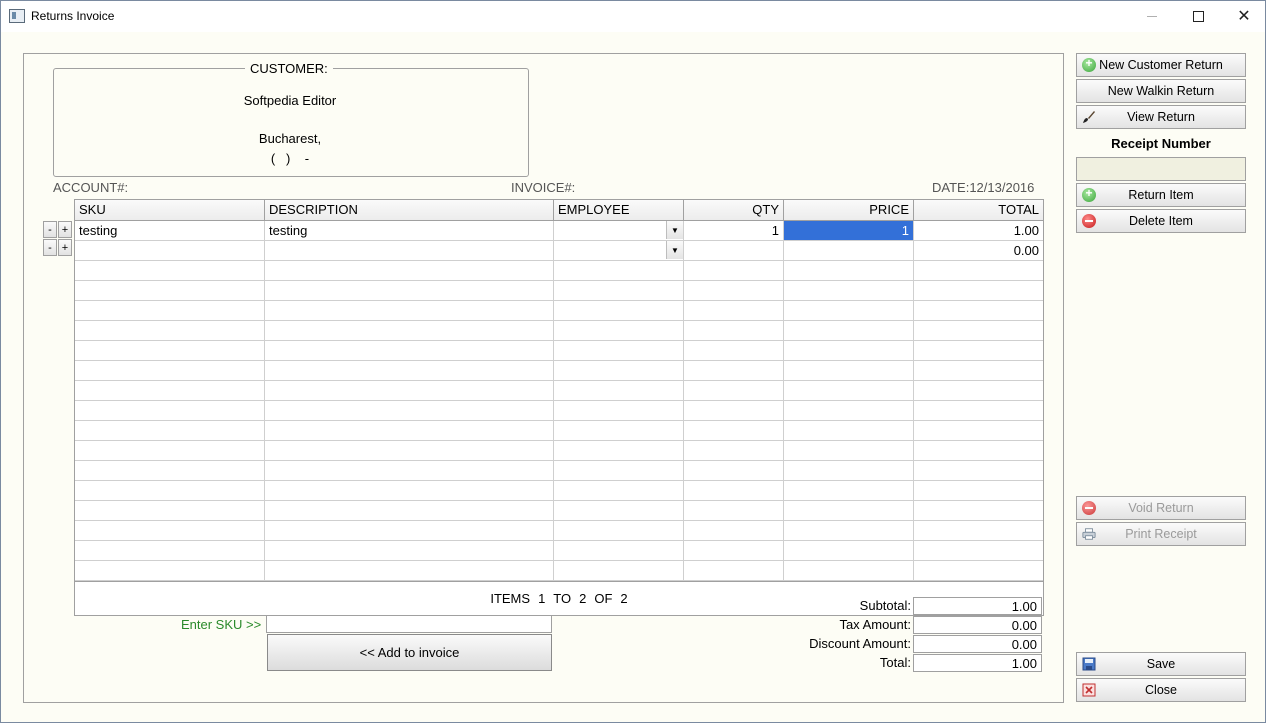 The width and height of the screenshot is (1266, 723). I want to click on window-close-button: ✕, so click(1243, 16).